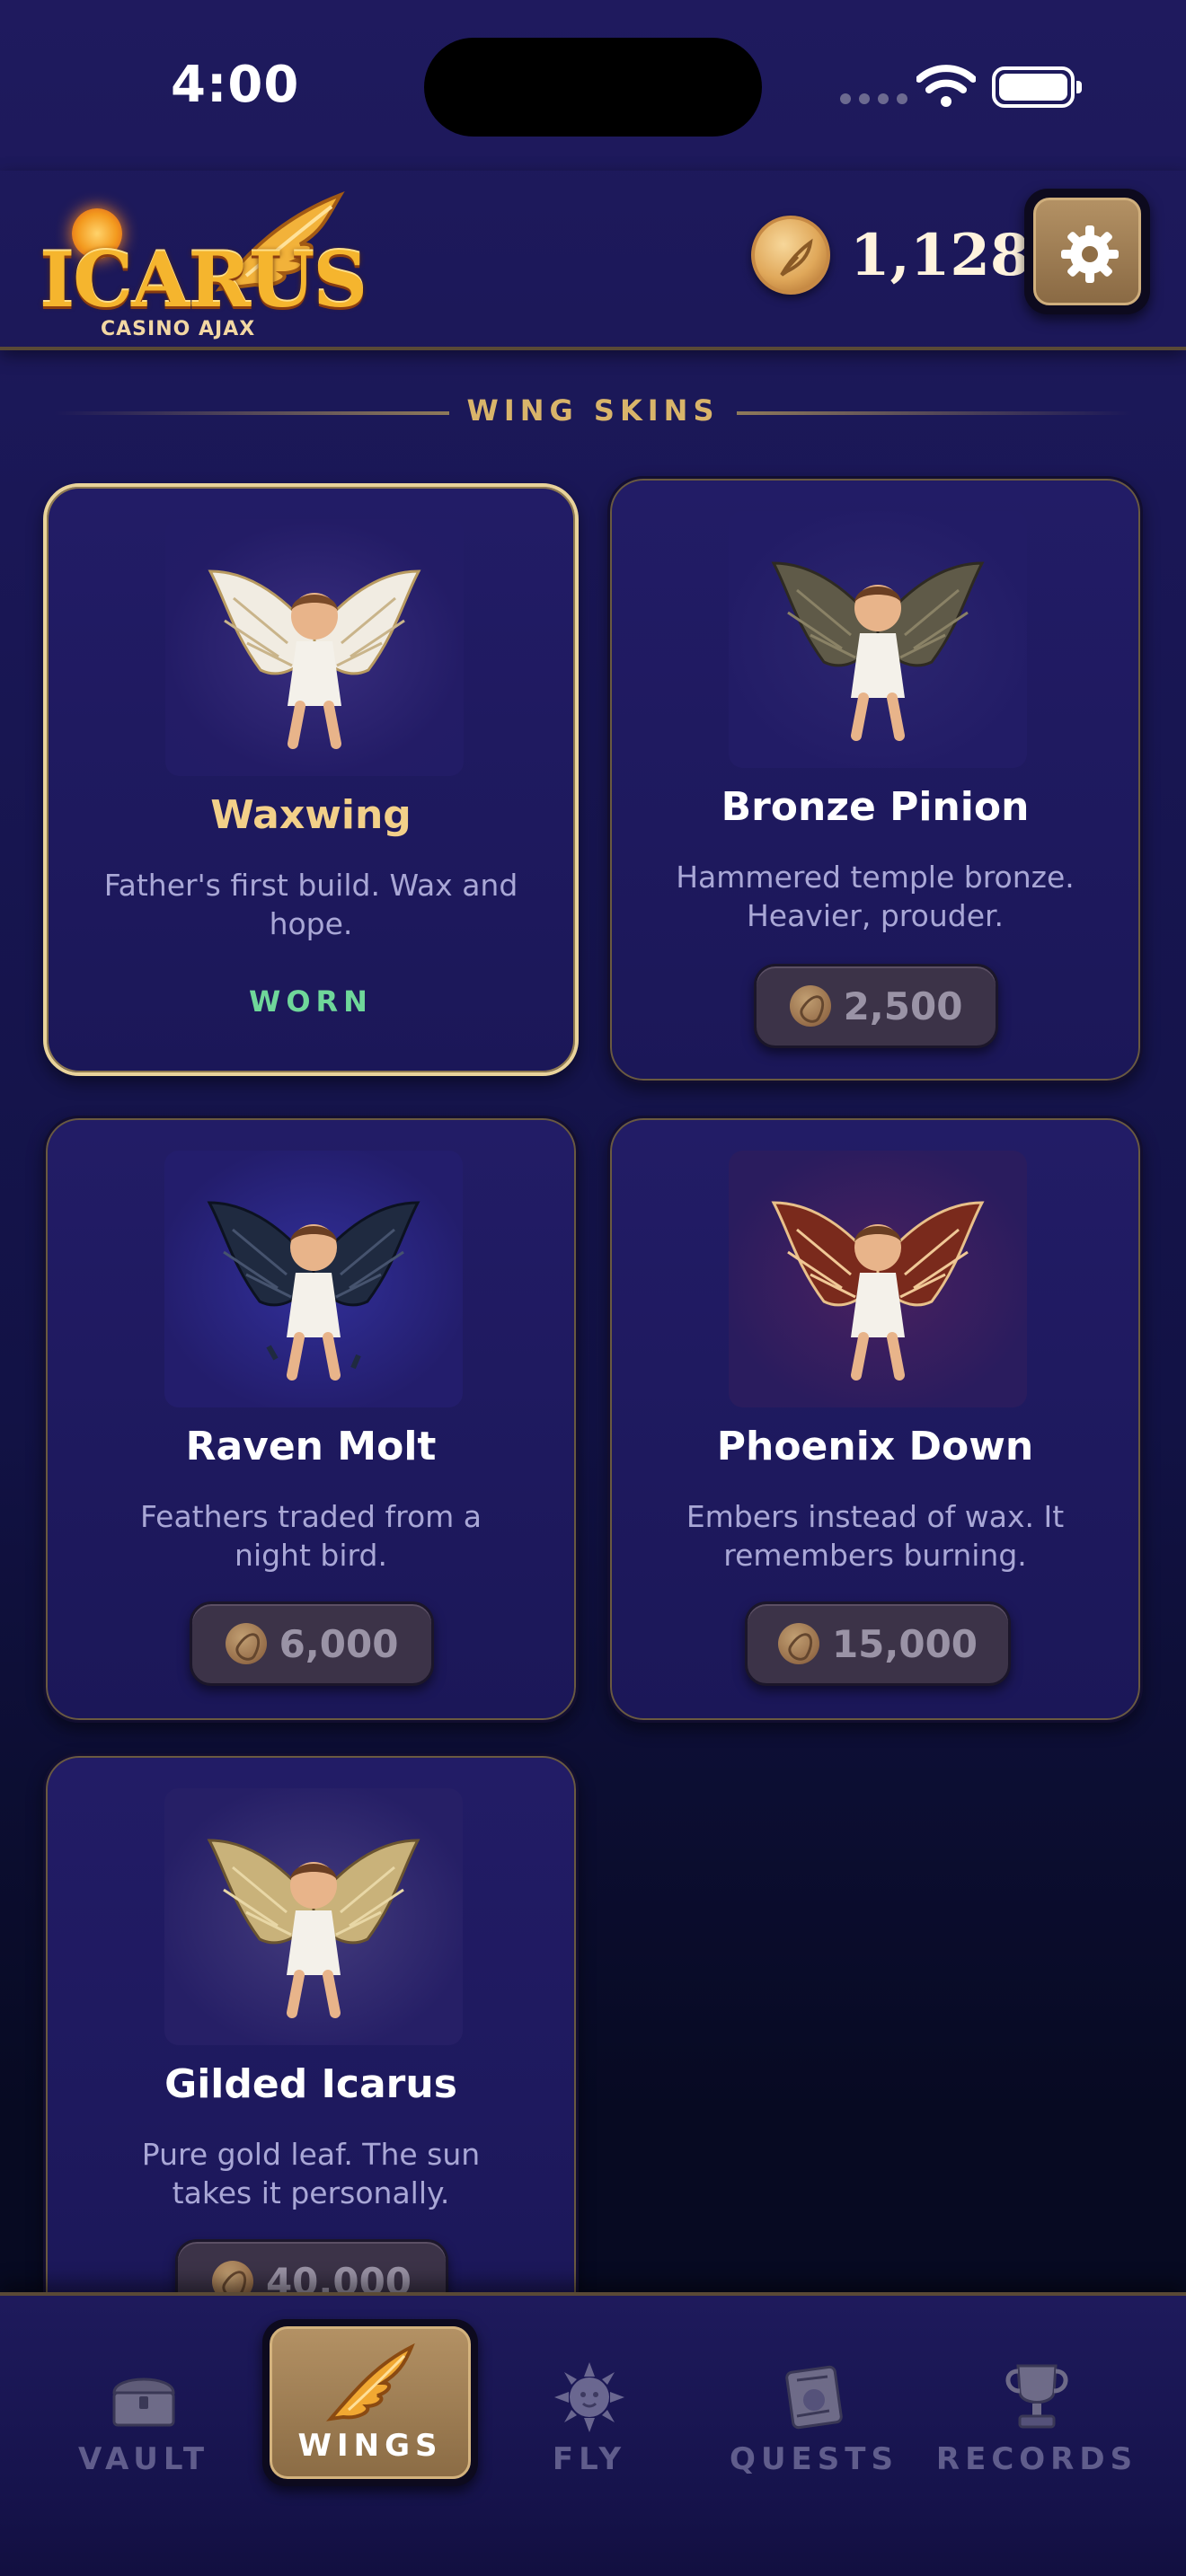 The image size is (1186, 2576). Describe the element at coordinates (370, 2446) in the screenshot. I see `nav-label: WINGS` at that location.